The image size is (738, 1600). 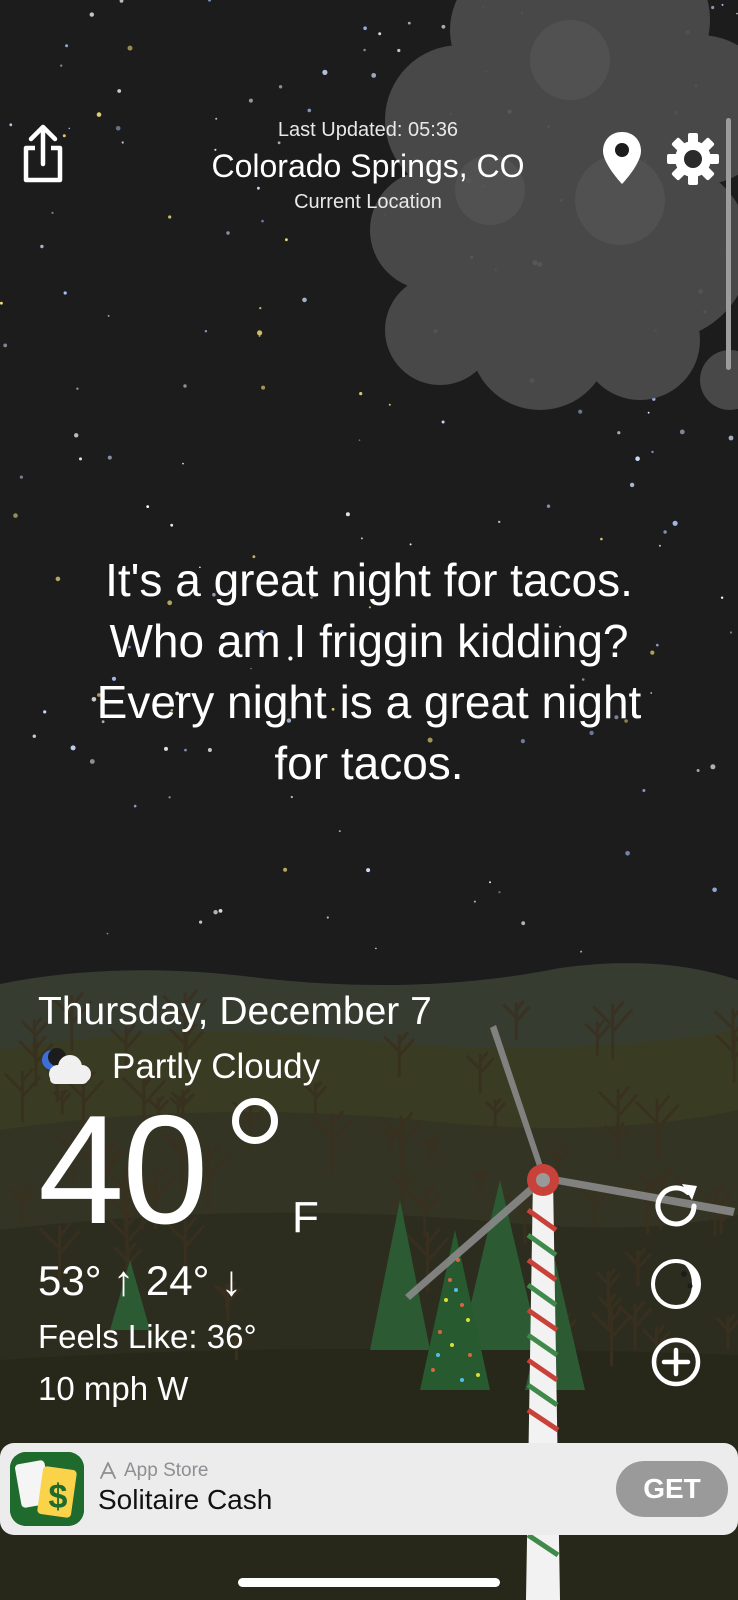 I want to click on map-pin-icon, so click(x=622, y=158).